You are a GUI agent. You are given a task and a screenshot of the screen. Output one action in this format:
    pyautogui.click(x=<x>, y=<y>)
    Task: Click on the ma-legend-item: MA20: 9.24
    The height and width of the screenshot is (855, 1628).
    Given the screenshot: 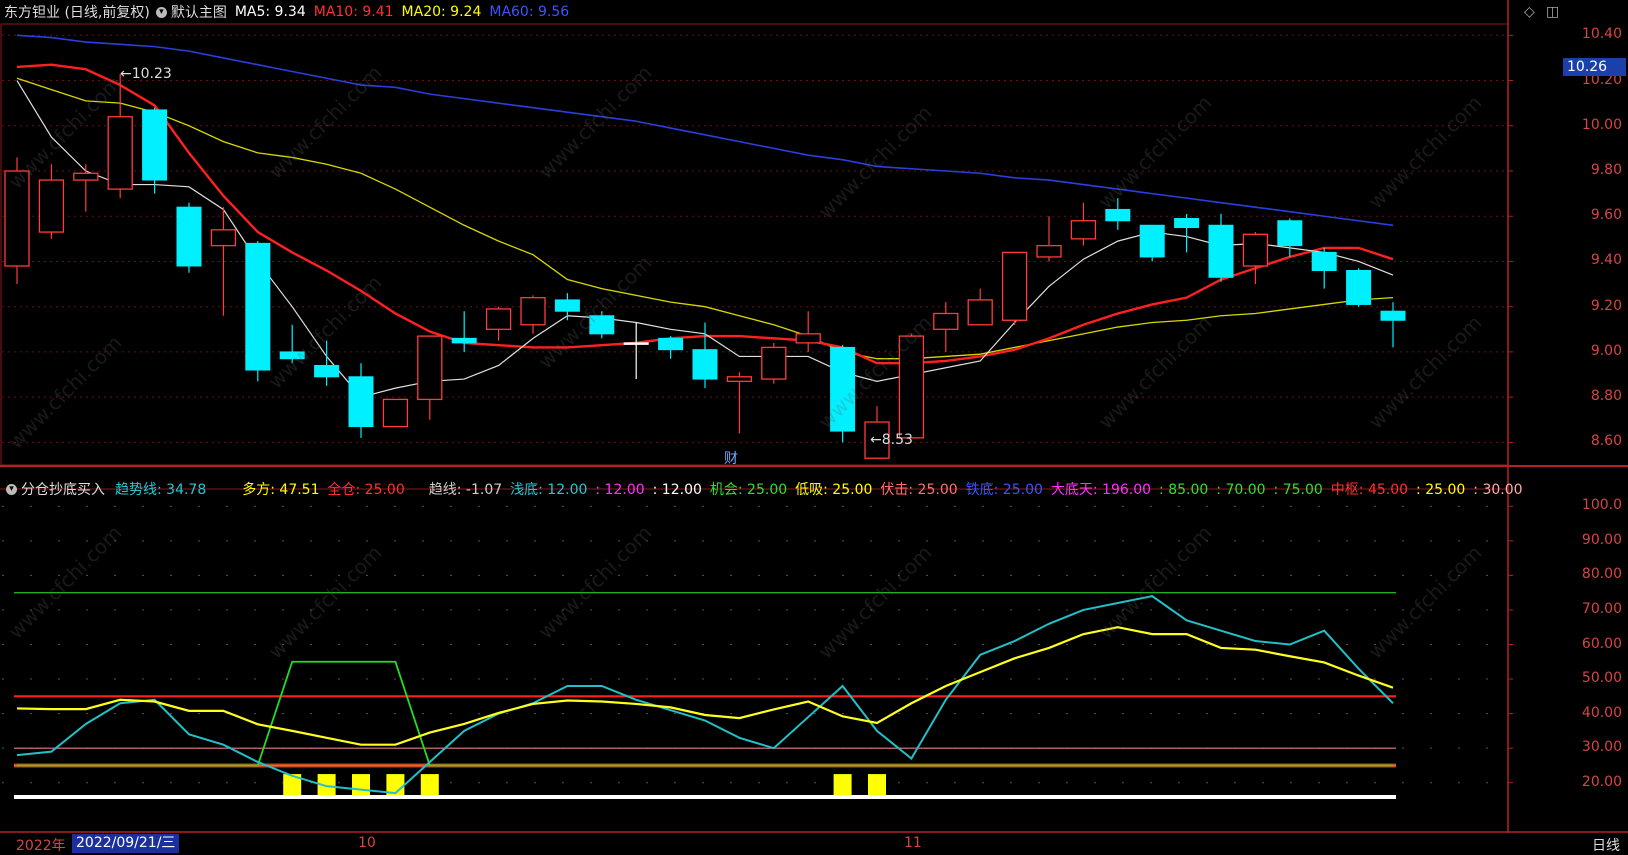 What is the action you would take?
    pyautogui.click(x=441, y=12)
    